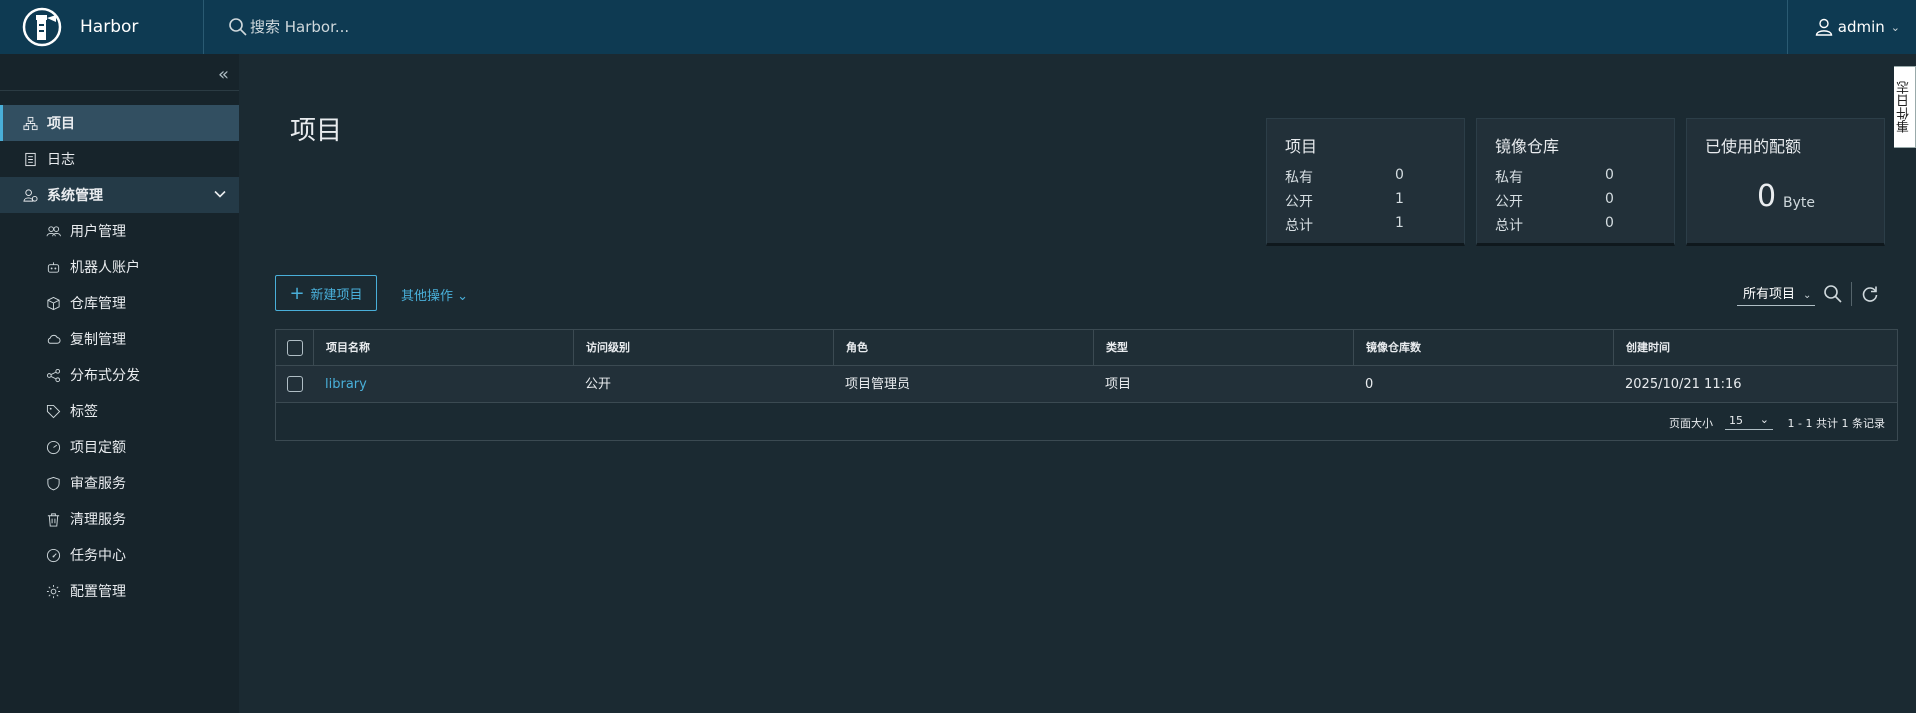 This screenshot has width=1916, height=713. I want to click on sidebar-item-project-quotas: 项目定额, so click(119, 447).